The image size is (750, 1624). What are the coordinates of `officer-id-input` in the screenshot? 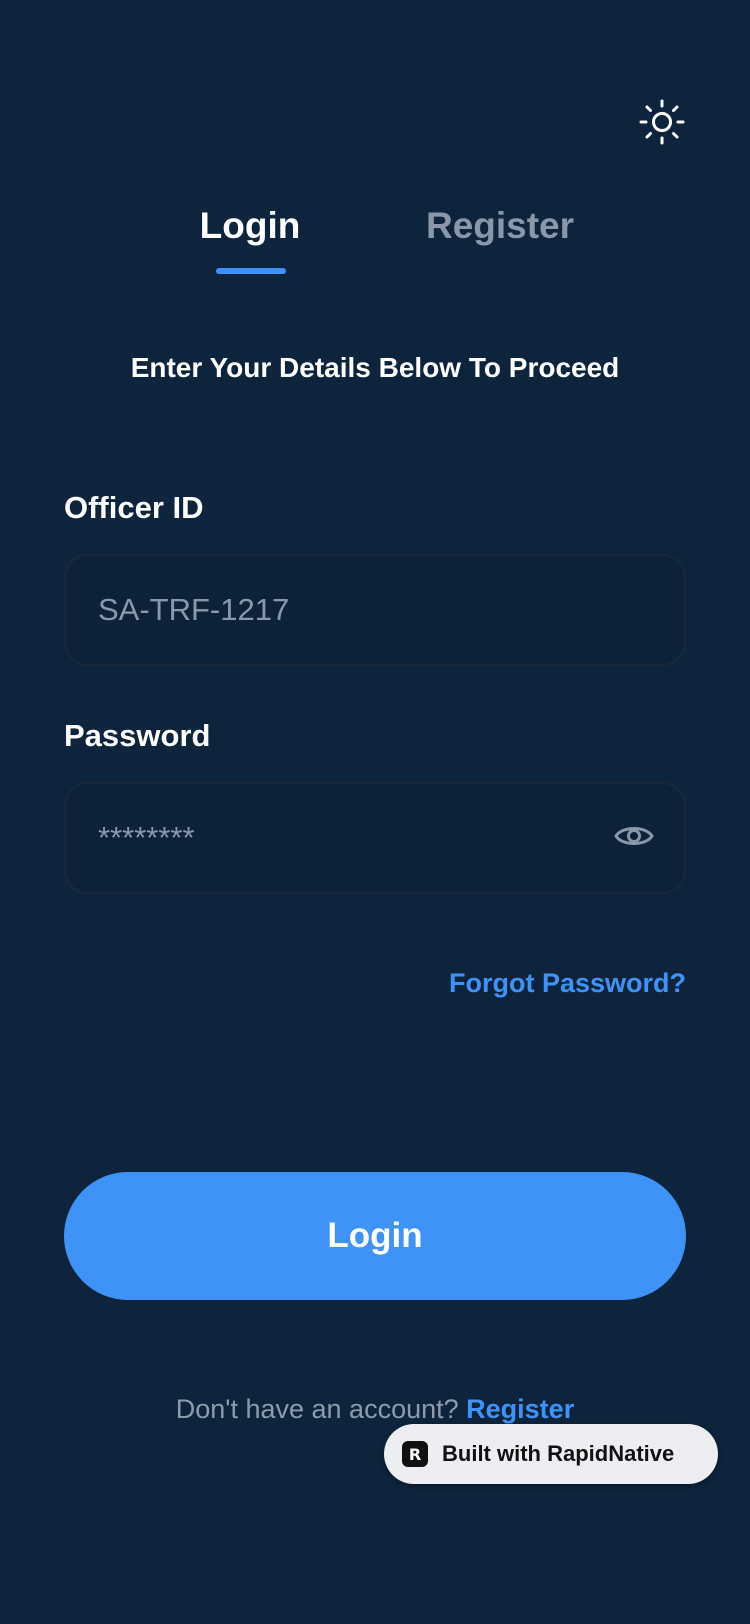 It's located at (348, 610).